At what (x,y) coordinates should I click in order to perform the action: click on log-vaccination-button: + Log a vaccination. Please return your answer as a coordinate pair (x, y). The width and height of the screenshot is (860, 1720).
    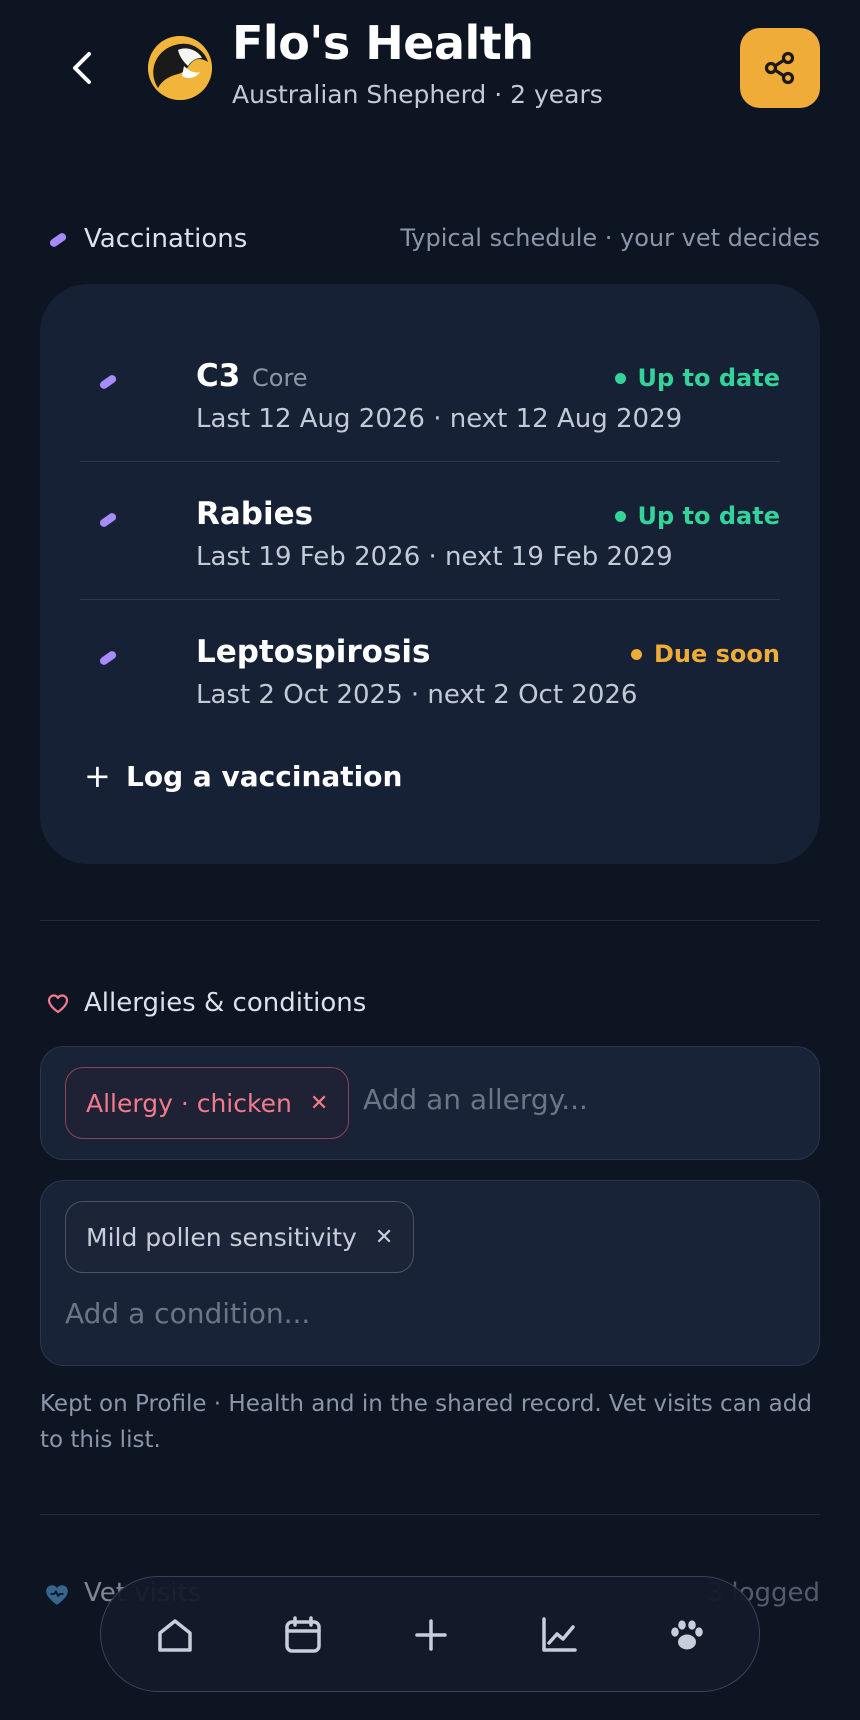
    Looking at the image, I should click on (243, 776).